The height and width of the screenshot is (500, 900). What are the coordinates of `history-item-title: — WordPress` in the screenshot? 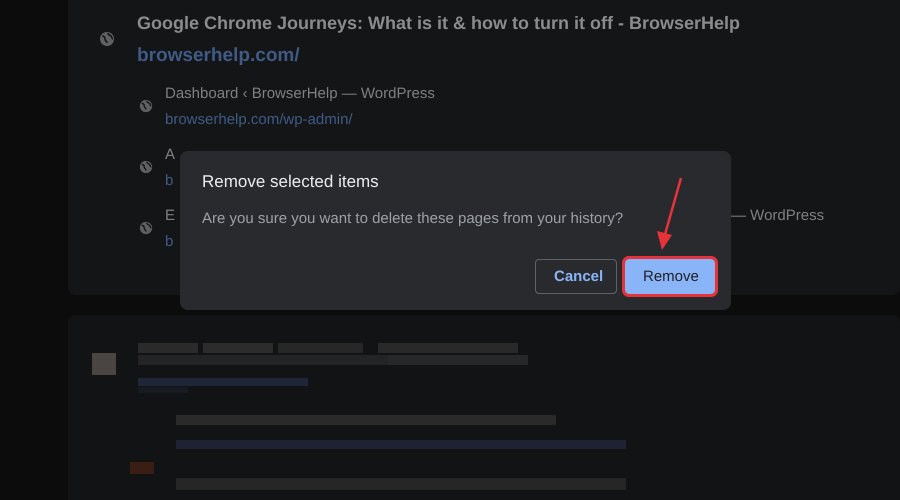 It's located at (777, 216).